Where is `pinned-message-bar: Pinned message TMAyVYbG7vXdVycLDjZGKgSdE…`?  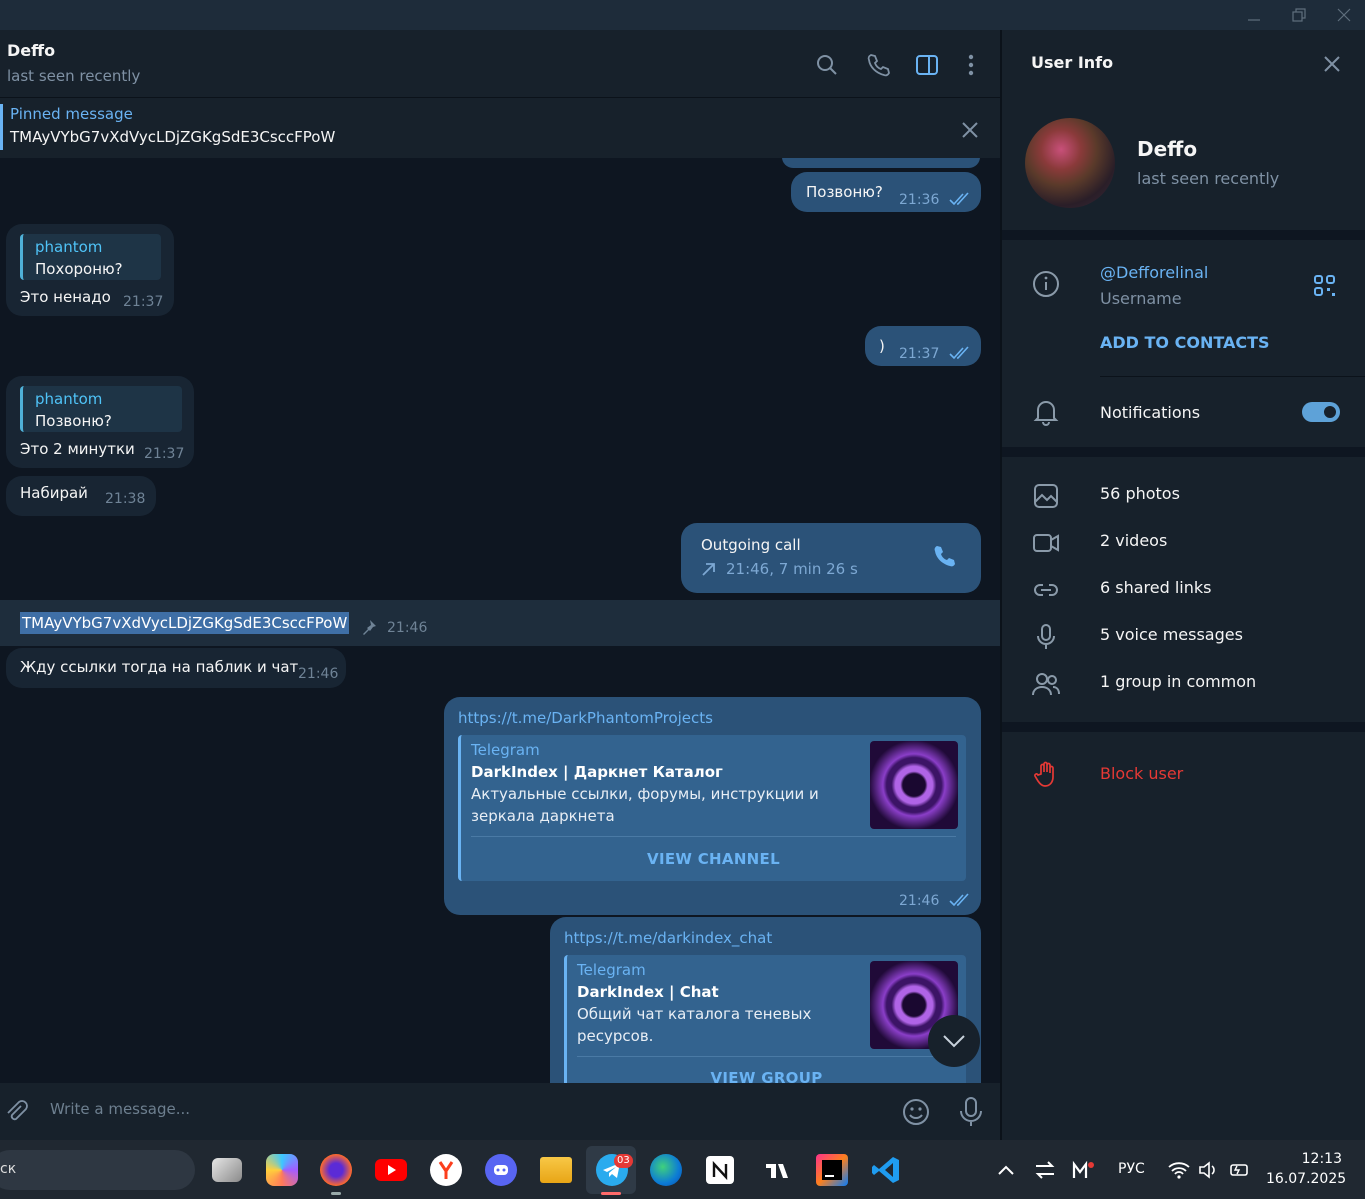
pinned-message-bar: Pinned message TMAyVYbG7vXdVycLDjZGKgSdE… is located at coordinates (500, 128).